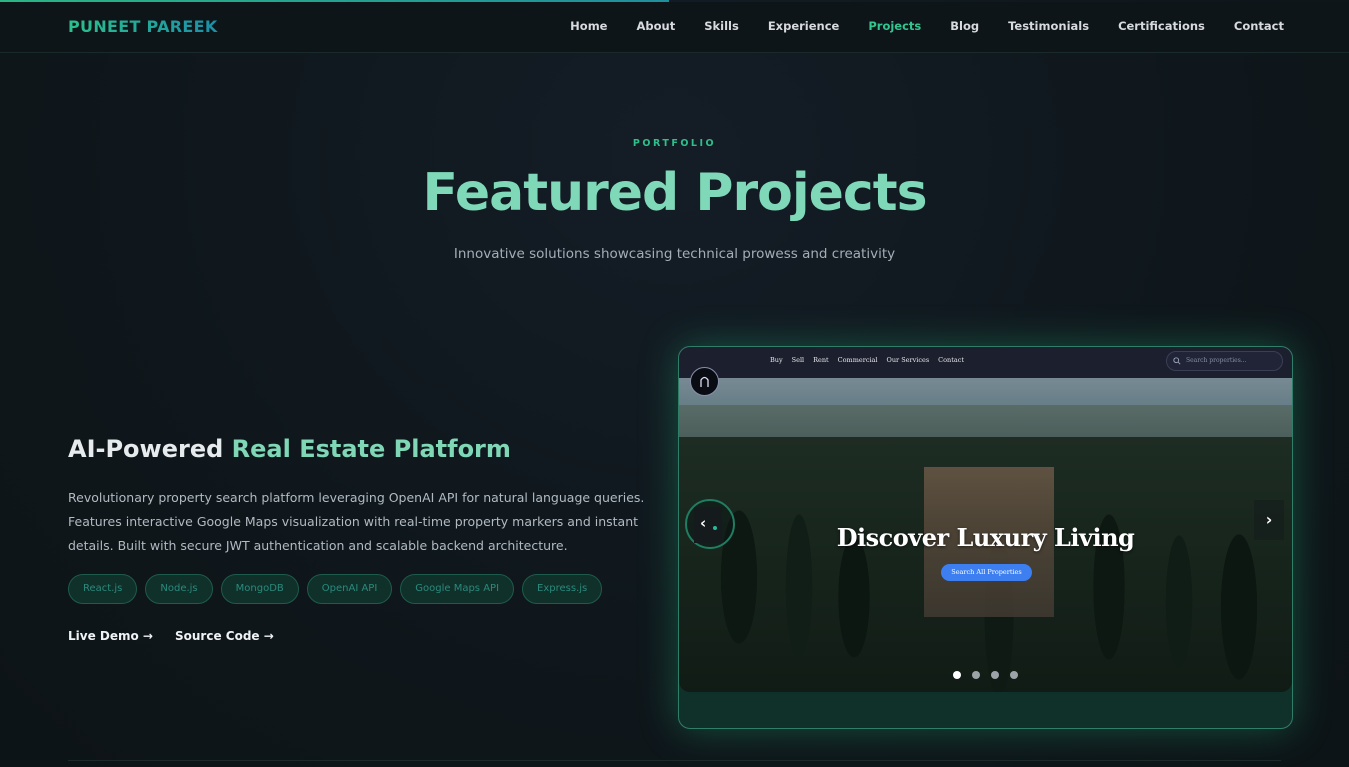 Image resolution: width=1349 pixels, height=767 pixels. I want to click on tech-tag: Node.js, so click(179, 589).